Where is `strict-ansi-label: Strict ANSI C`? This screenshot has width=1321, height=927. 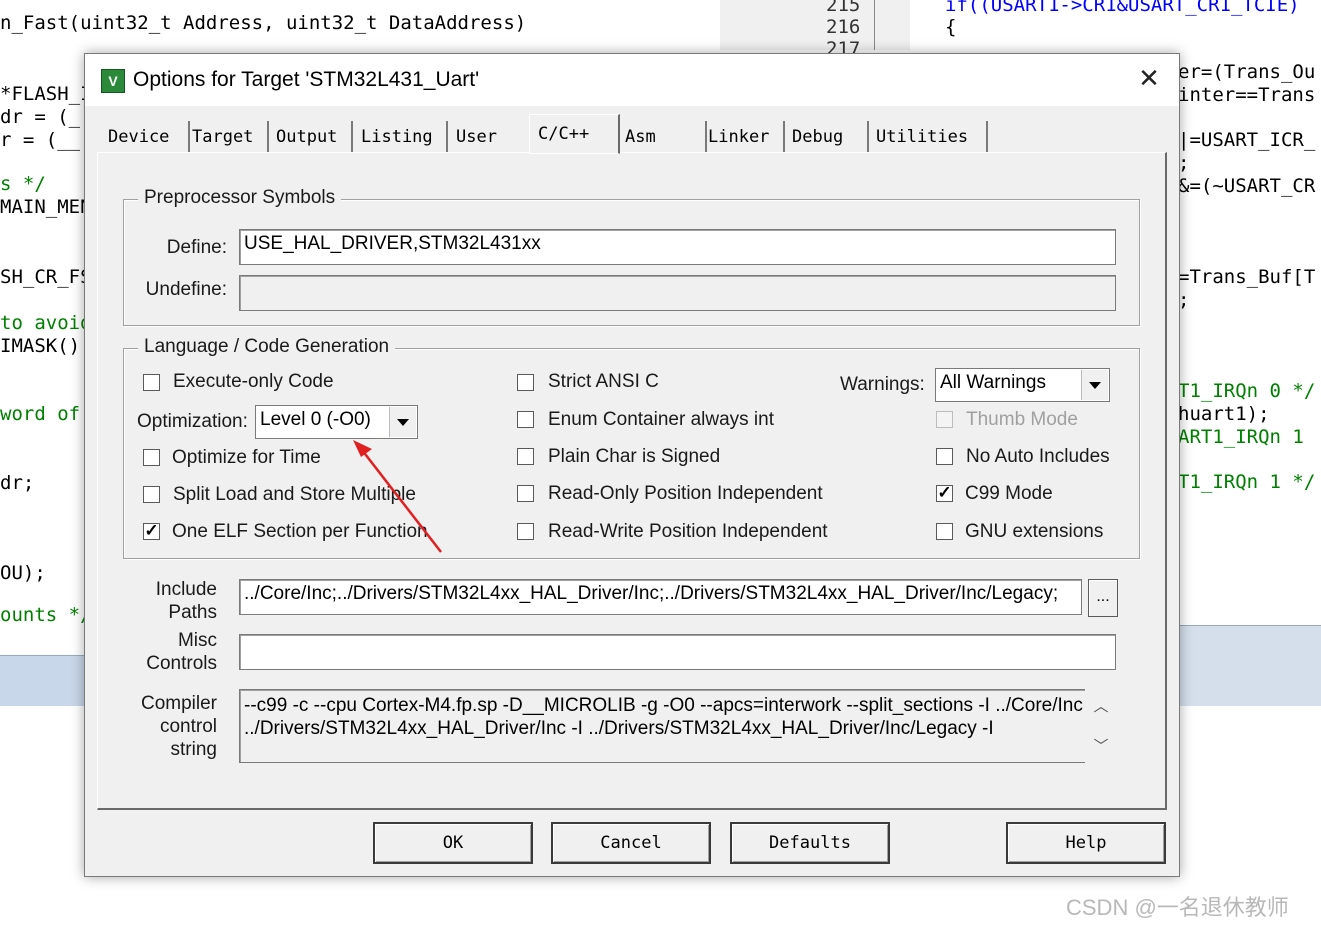
strict-ansi-label: Strict ANSI C is located at coordinates (603, 381).